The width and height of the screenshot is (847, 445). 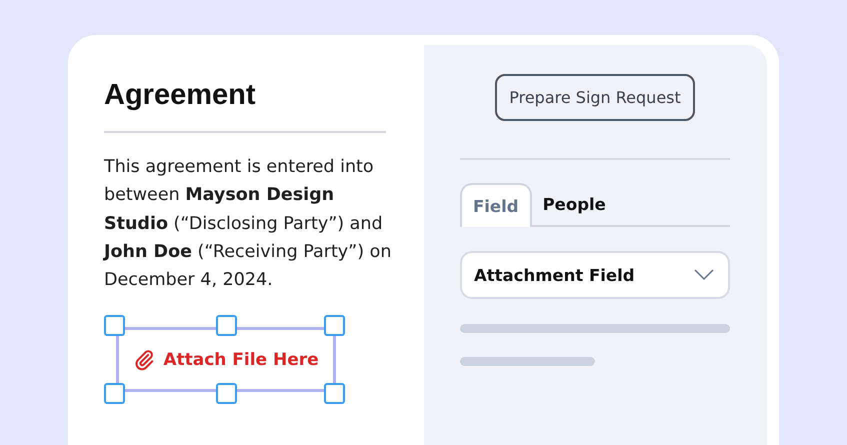 I want to click on prepare-sign-request-button: Prepare Sign Request, so click(x=595, y=97).